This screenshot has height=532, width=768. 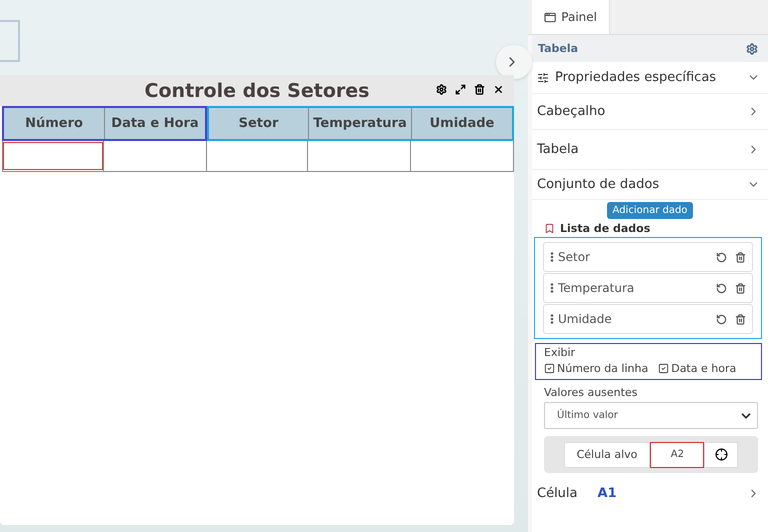 I want to click on column-header: Temperatura, so click(x=359, y=123).